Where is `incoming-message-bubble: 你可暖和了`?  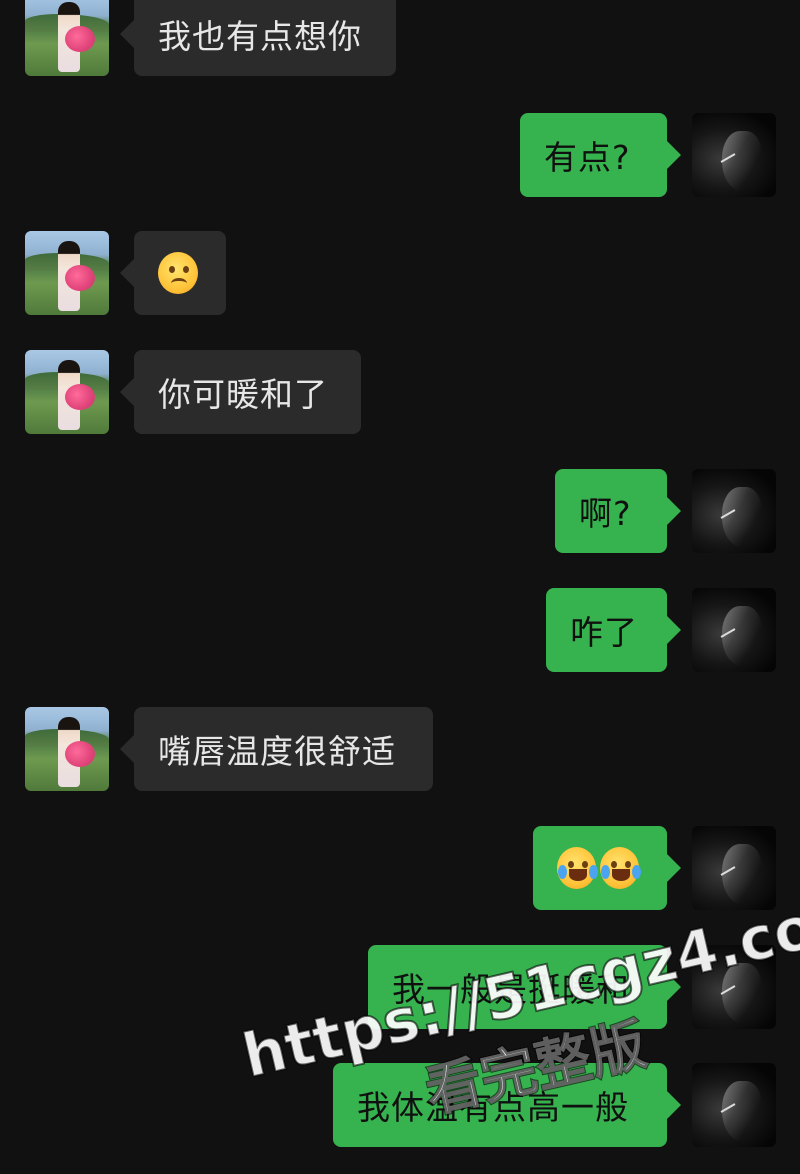 incoming-message-bubble: 你可暖和了 is located at coordinates (240, 392).